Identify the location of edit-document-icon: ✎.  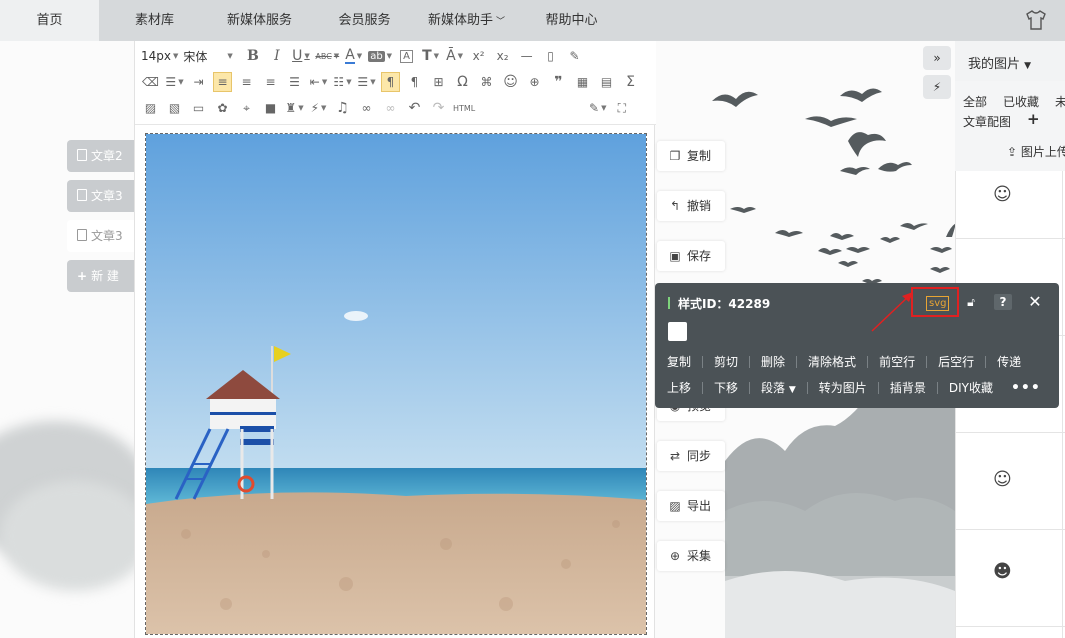
(574, 56).